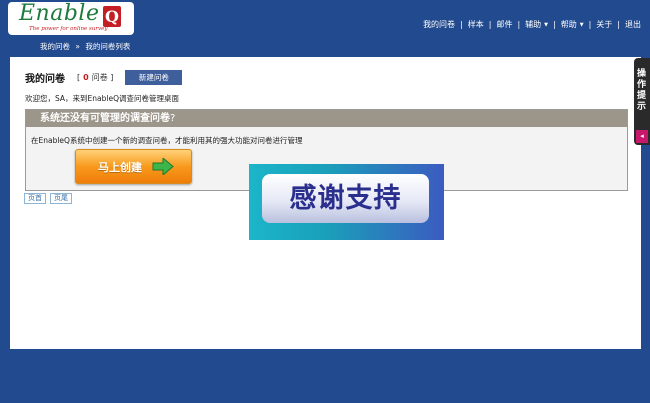 The height and width of the screenshot is (403, 650). What do you see at coordinates (102, 98) in the screenshot?
I see `welcome-message: 欢迎您，SA，来到EnableQ调查问卷管理桌面` at bounding box center [102, 98].